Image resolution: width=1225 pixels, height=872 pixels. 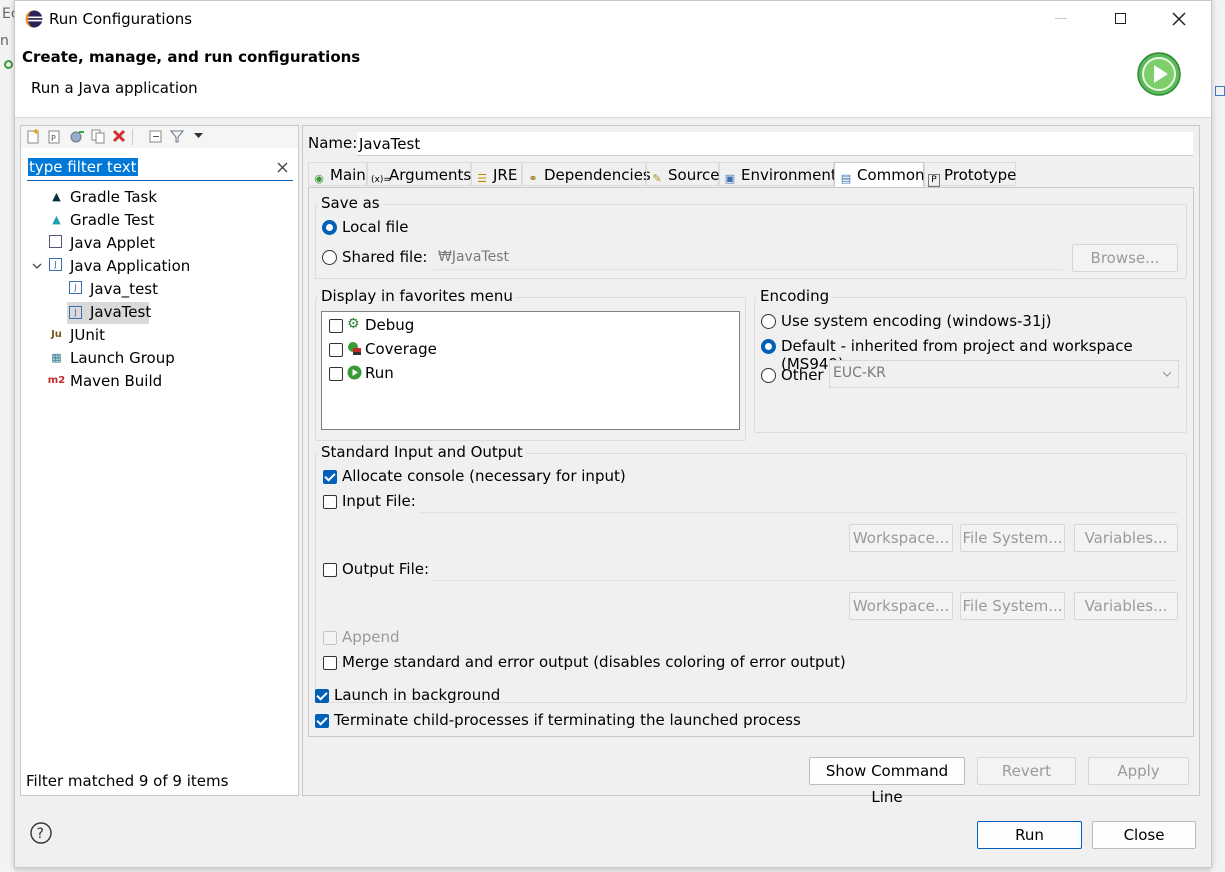 What do you see at coordinates (846, 178) in the screenshot?
I see `common-tab-icon: ▤` at bounding box center [846, 178].